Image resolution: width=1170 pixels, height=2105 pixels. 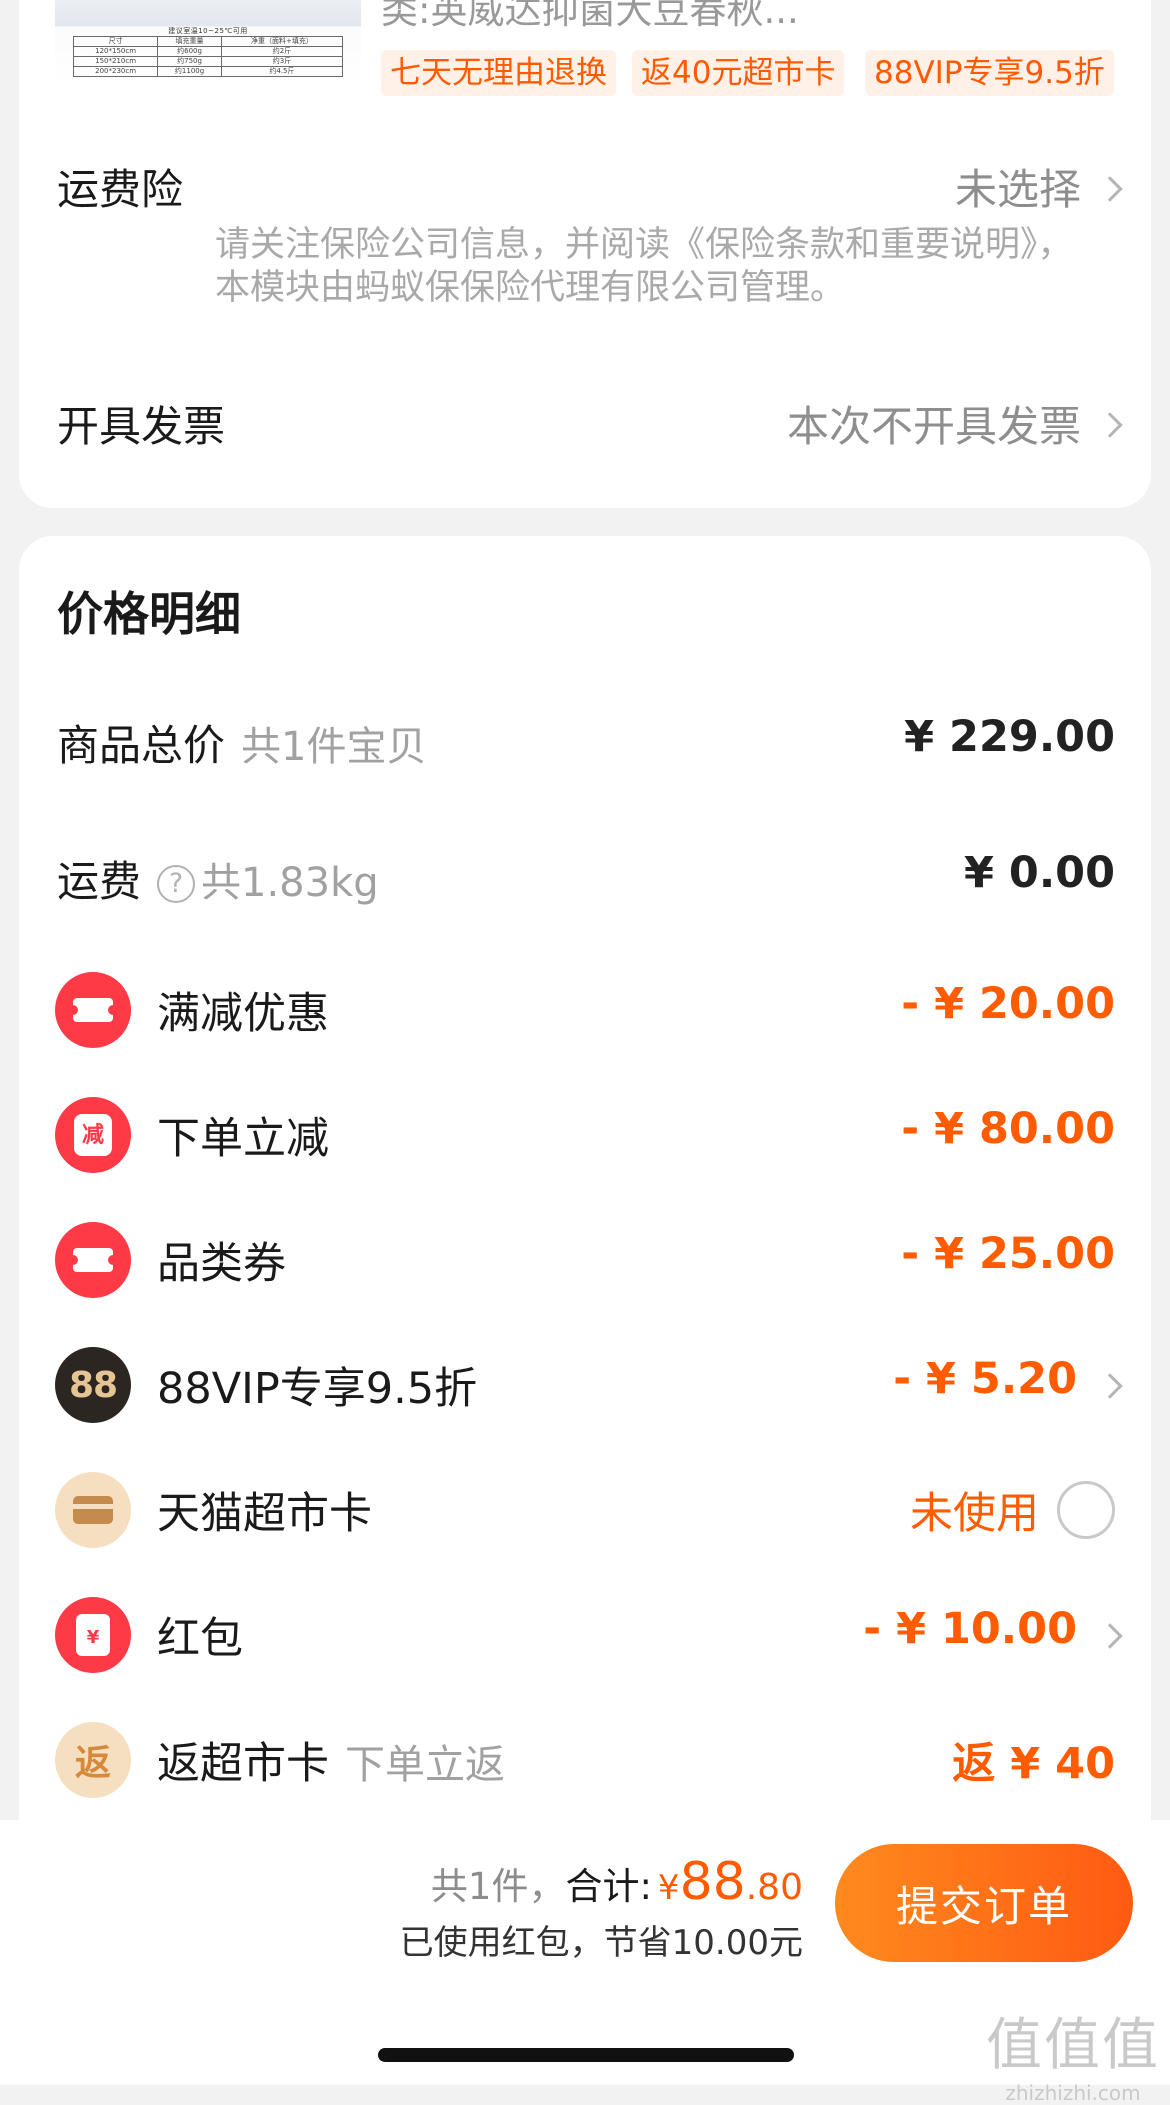 What do you see at coordinates (141, 426) in the screenshot?
I see `invoice-label: 开具发票` at bounding box center [141, 426].